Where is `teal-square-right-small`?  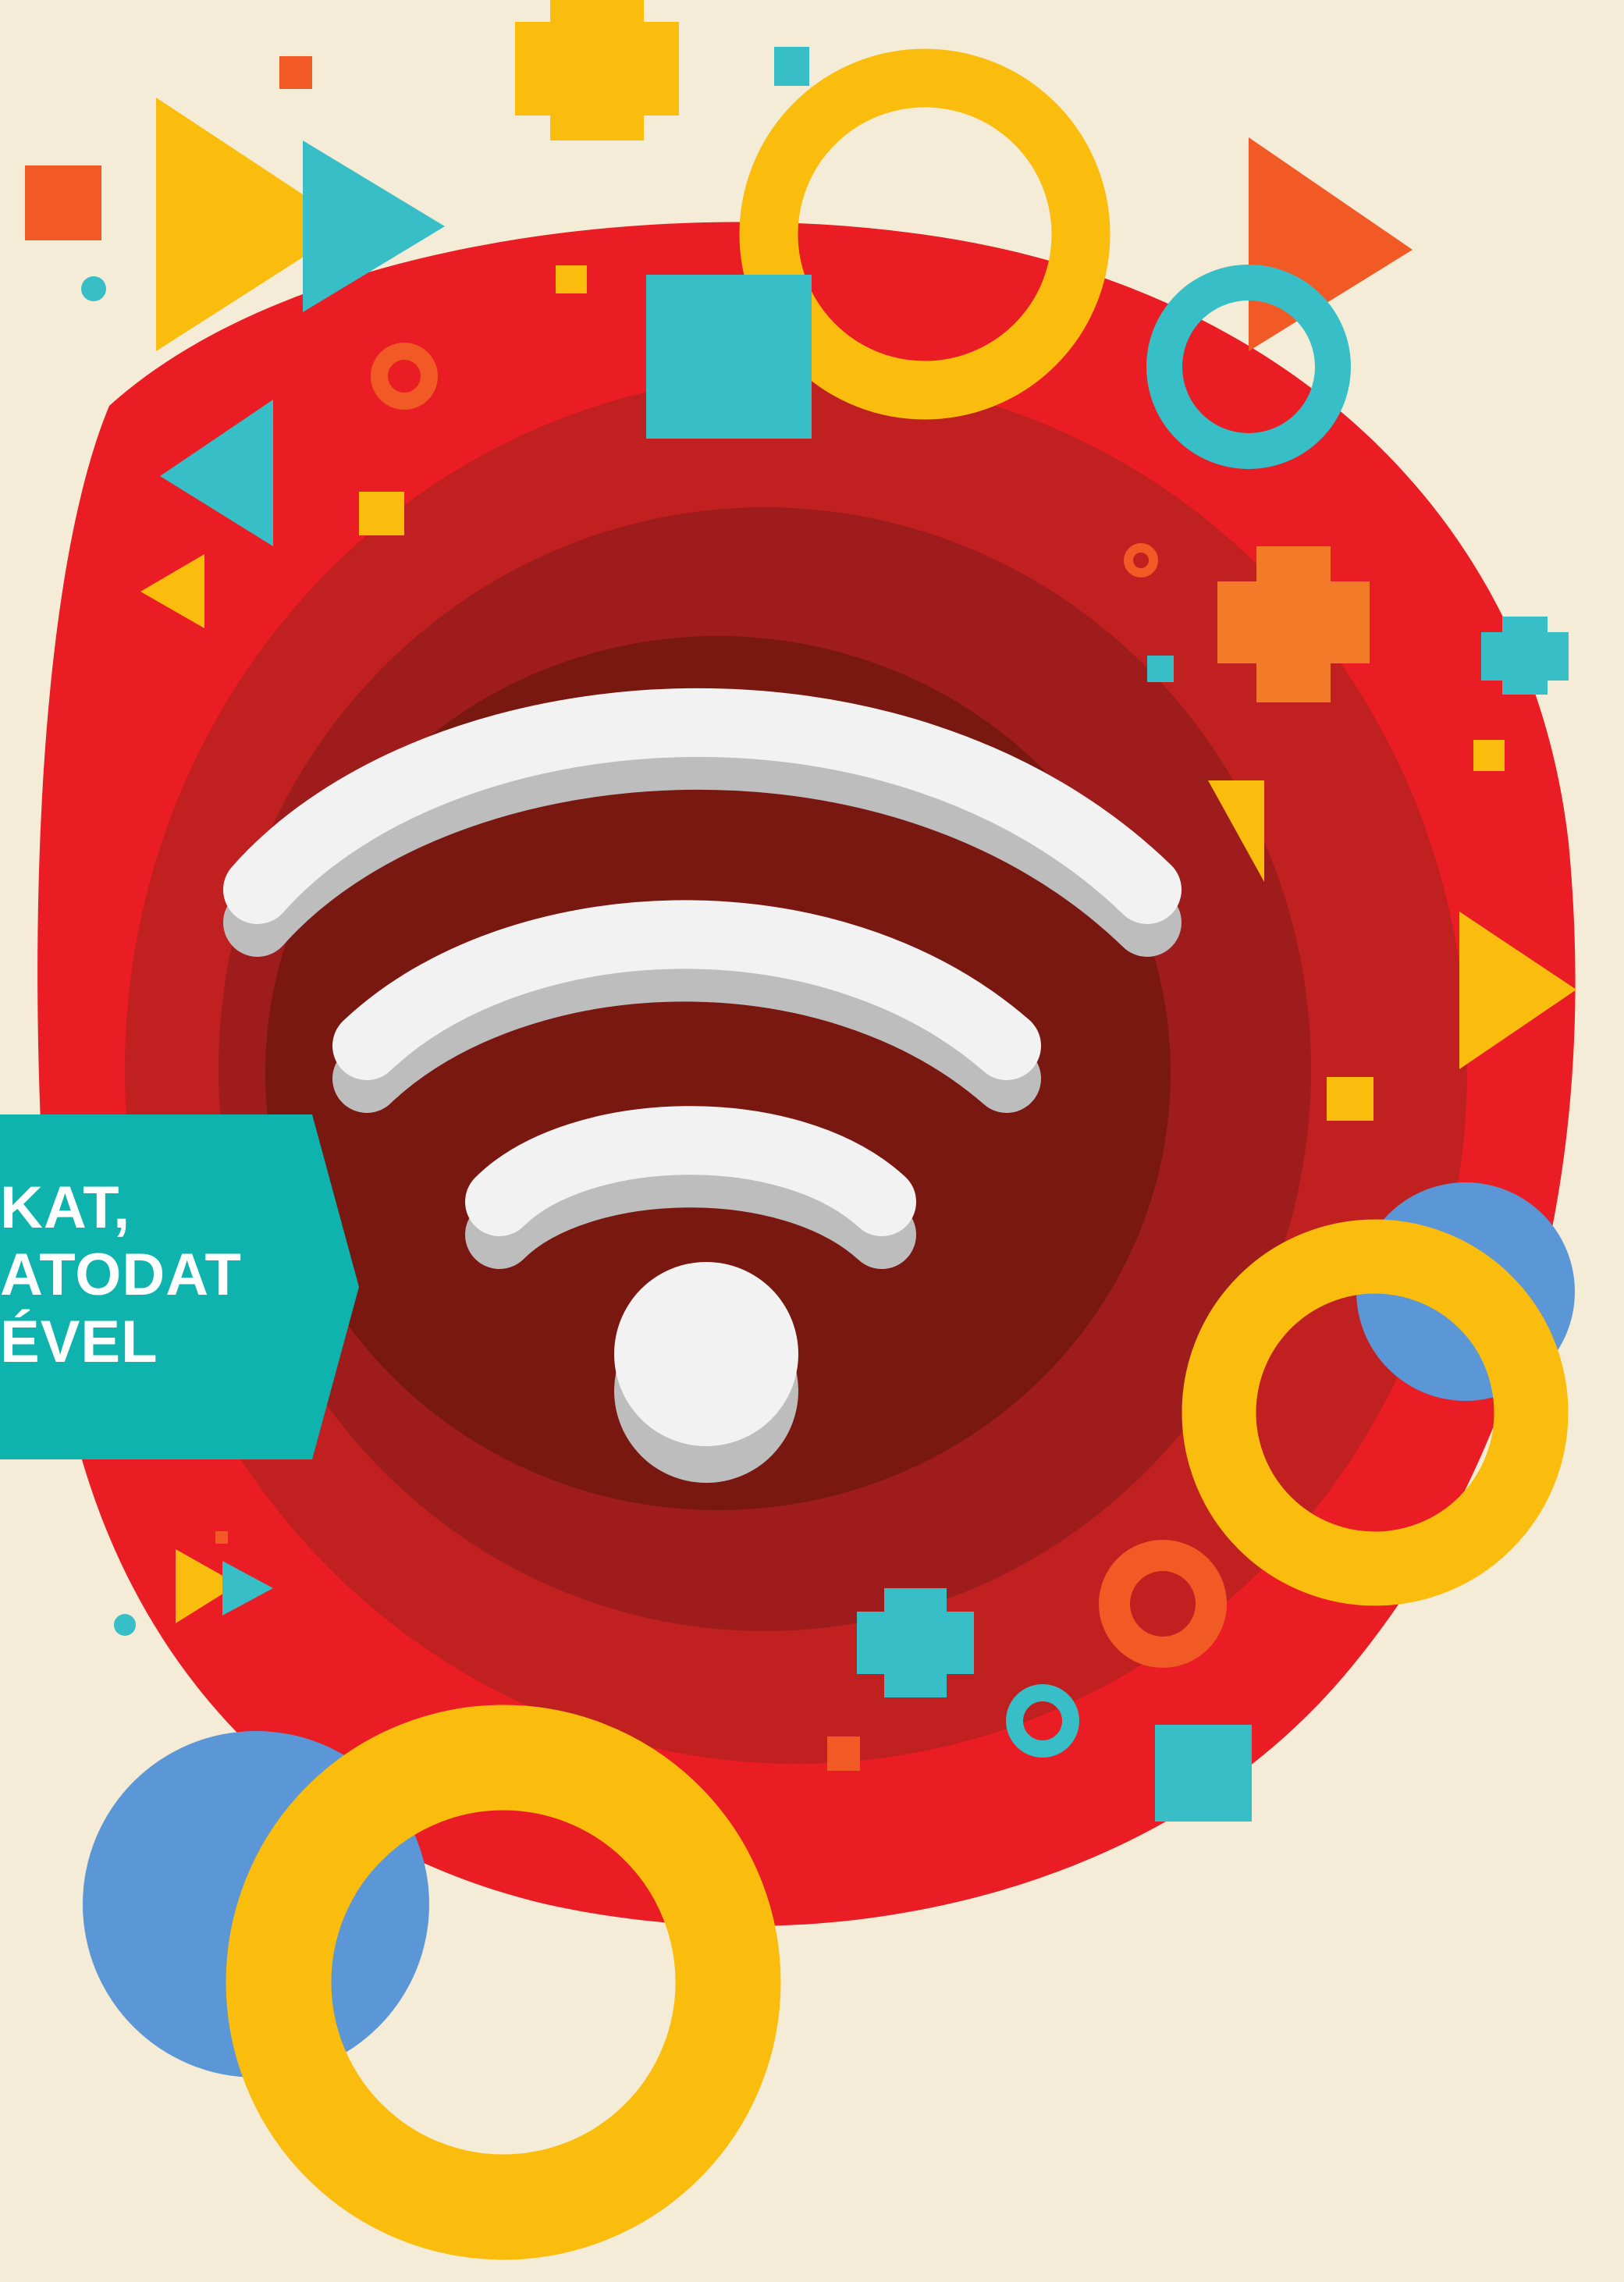
teal-square-right-small is located at coordinates (1160, 669).